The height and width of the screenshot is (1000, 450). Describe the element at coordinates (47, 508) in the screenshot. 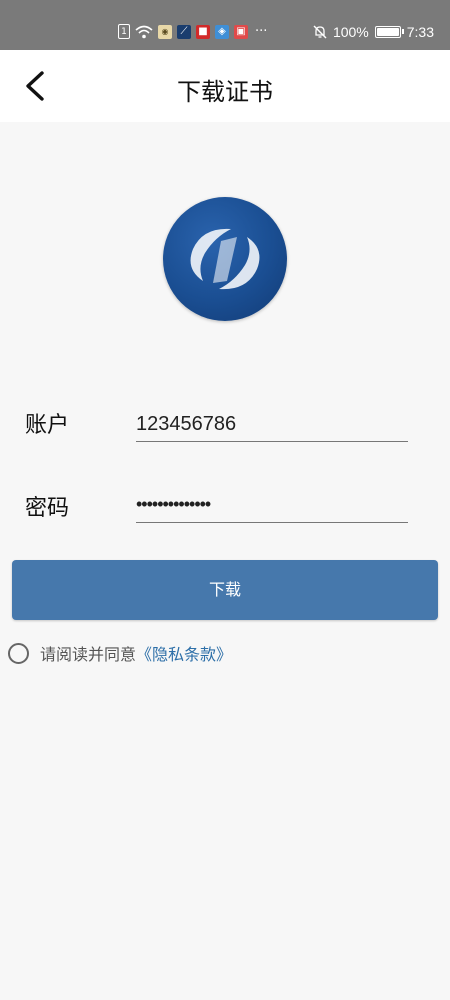

I see `password-label: 密码` at that location.